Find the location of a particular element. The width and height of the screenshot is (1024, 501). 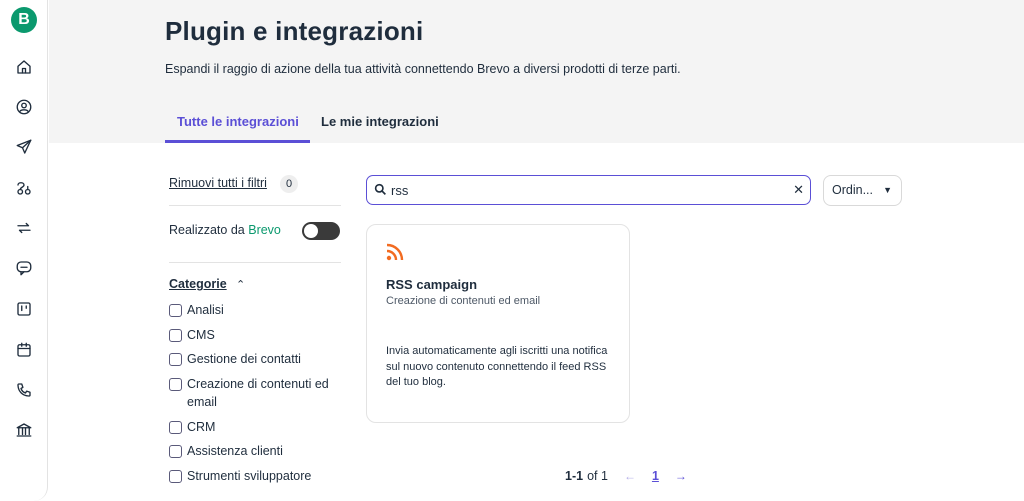

category-item: Creazione di contenuti ed email is located at coordinates (258, 393).